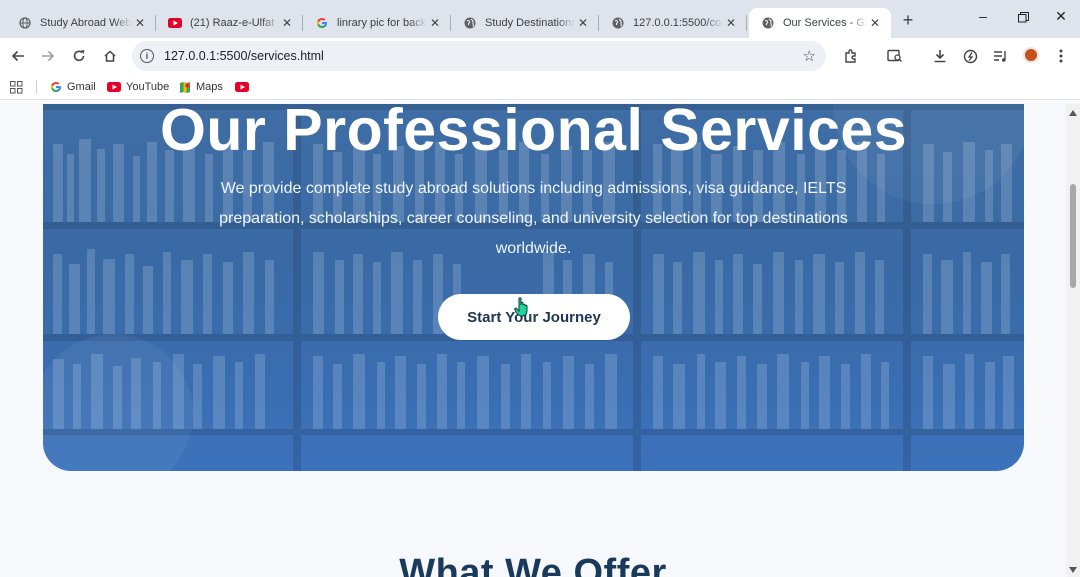 The width and height of the screenshot is (1080, 577). What do you see at coordinates (850, 56) in the screenshot?
I see `extensions-icon` at bounding box center [850, 56].